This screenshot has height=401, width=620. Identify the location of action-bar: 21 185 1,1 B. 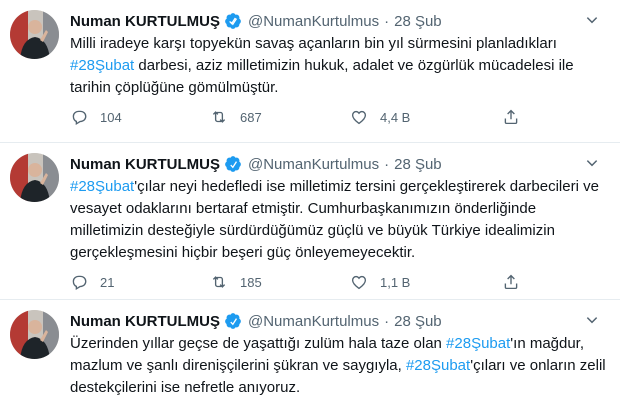
(338, 282).